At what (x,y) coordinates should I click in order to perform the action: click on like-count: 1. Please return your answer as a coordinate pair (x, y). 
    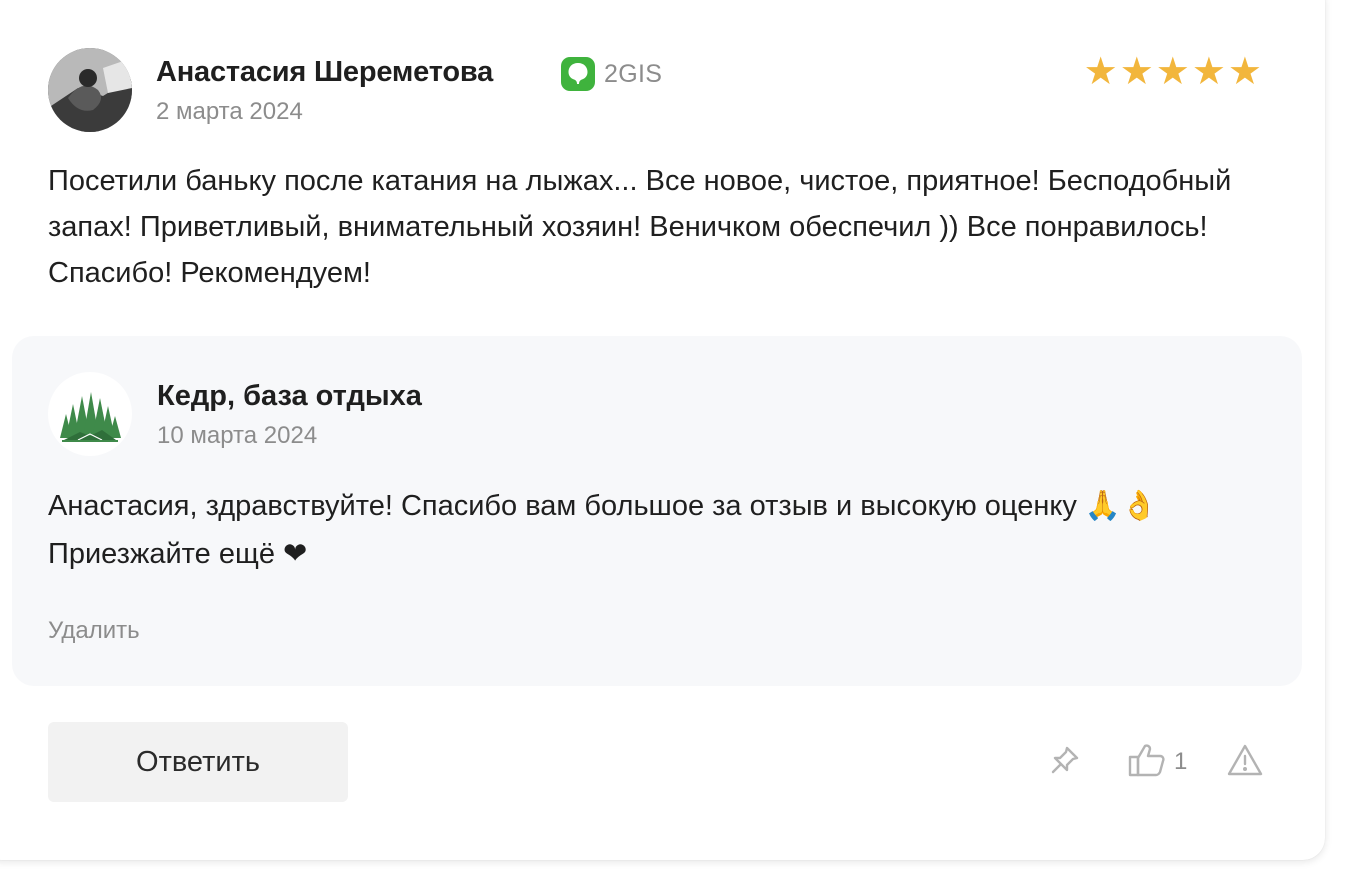
    Looking at the image, I should click on (1181, 761).